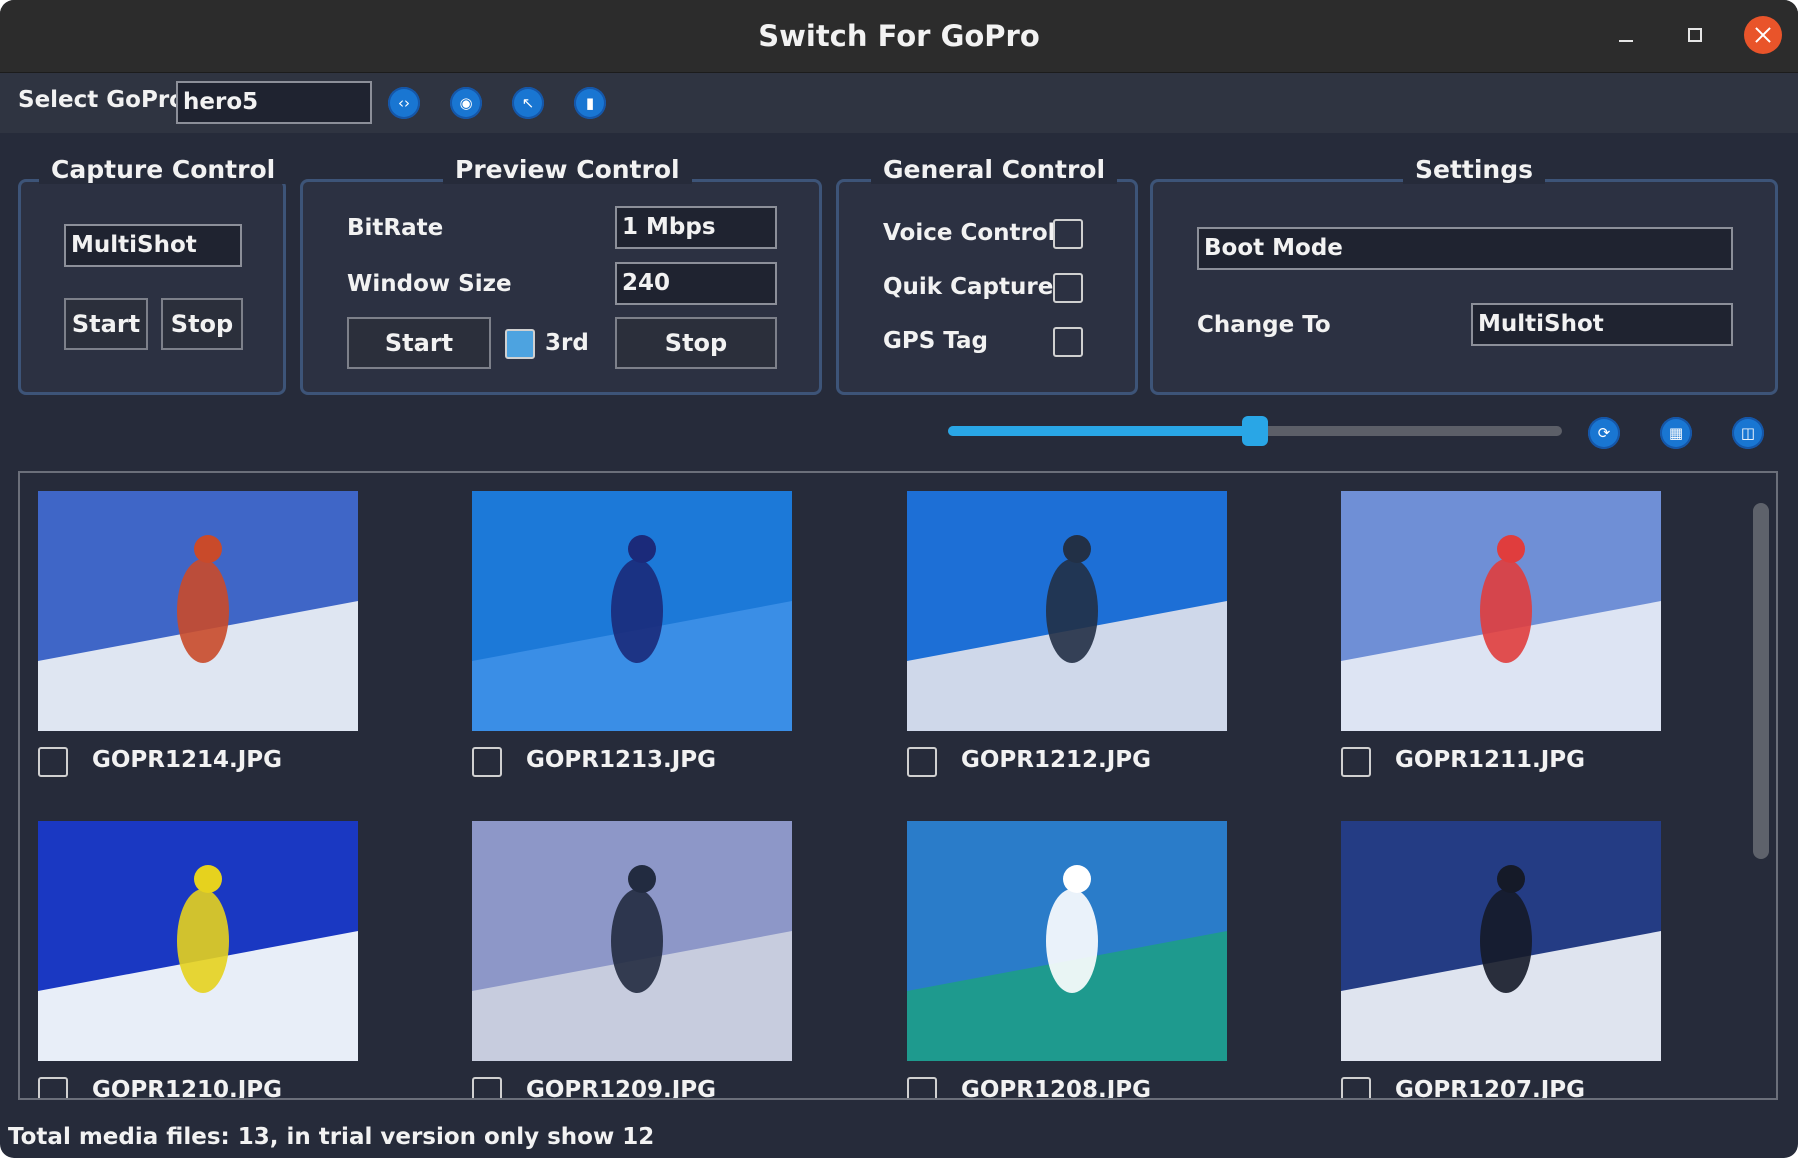 Image resolution: width=1798 pixels, height=1158 pixels. What do you see at coordinates (1056, 760) in the screenshot?
I see `media-filename: GOPR1212.JPG` at bounding box center [1056, 760].